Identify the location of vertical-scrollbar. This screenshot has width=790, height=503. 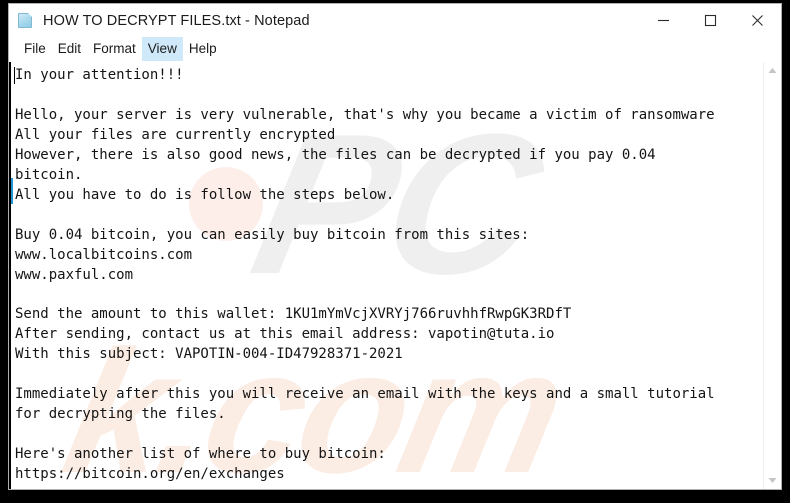
(772, 275).